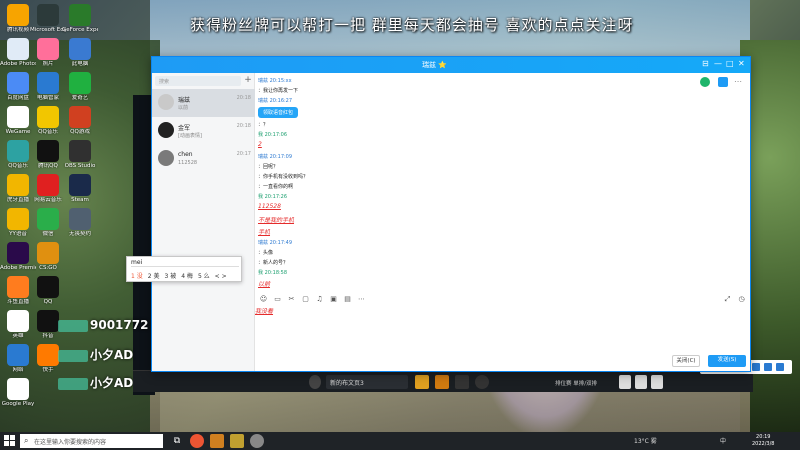 Image resolution: width=800 pixels, height=450 pixels. I want to click on desktop-shortcut: QQ音乐, so click(48, 121).